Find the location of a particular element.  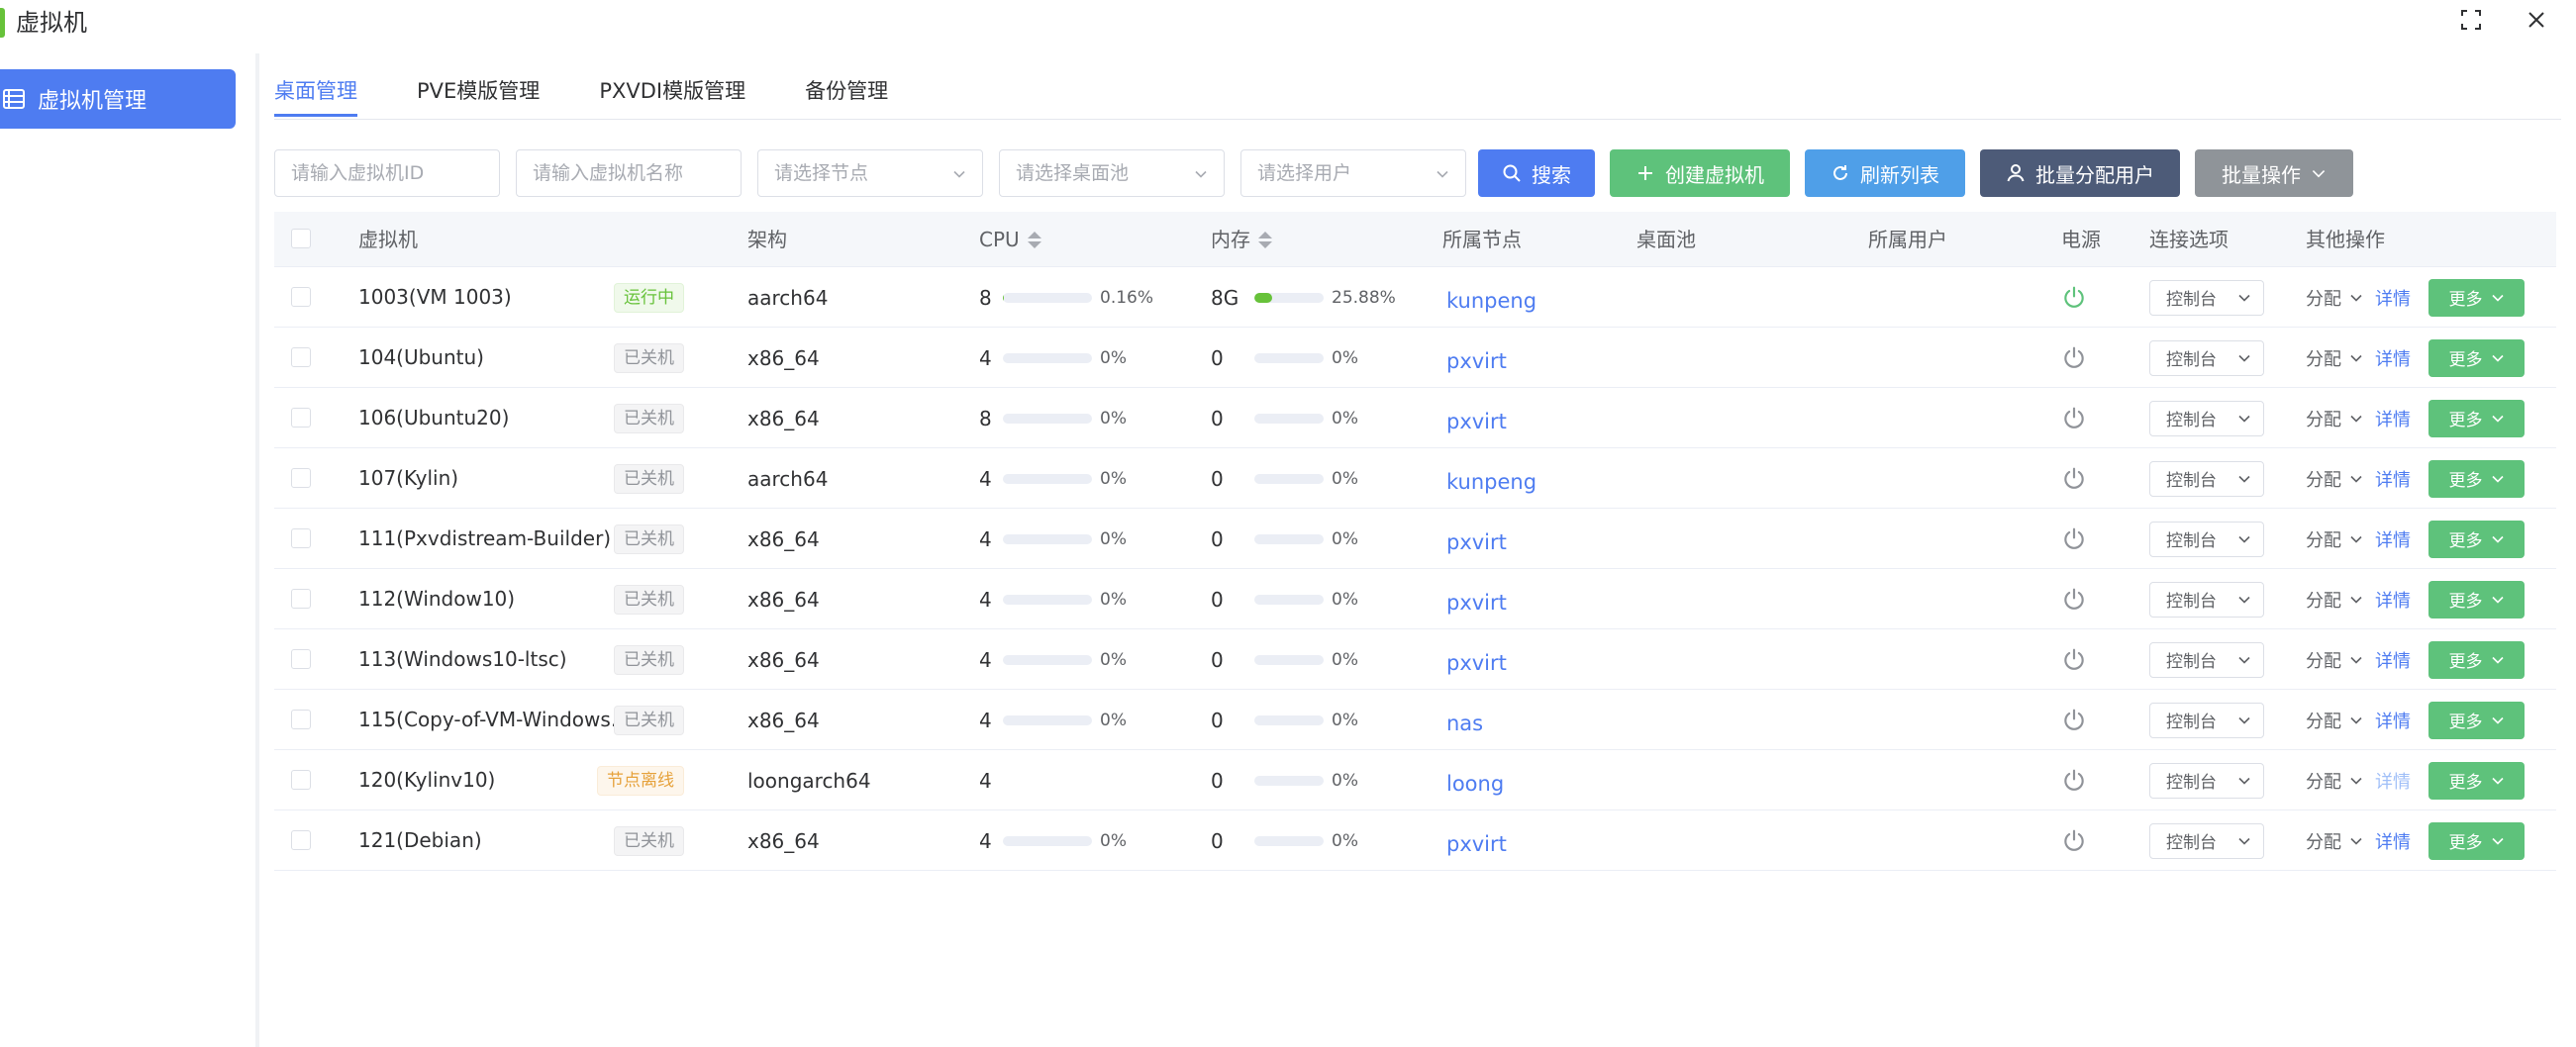

search-button: 搜索 is located at coordinates (1537, 173).